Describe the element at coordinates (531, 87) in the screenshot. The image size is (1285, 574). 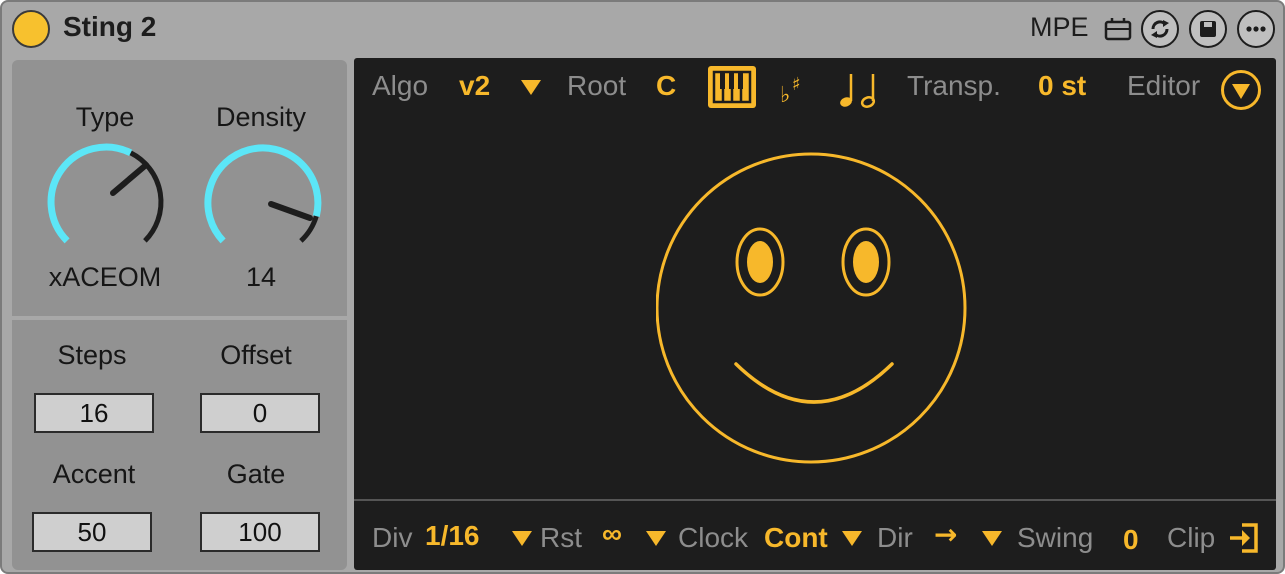
I see `algo-dropdown-icon` at that location.